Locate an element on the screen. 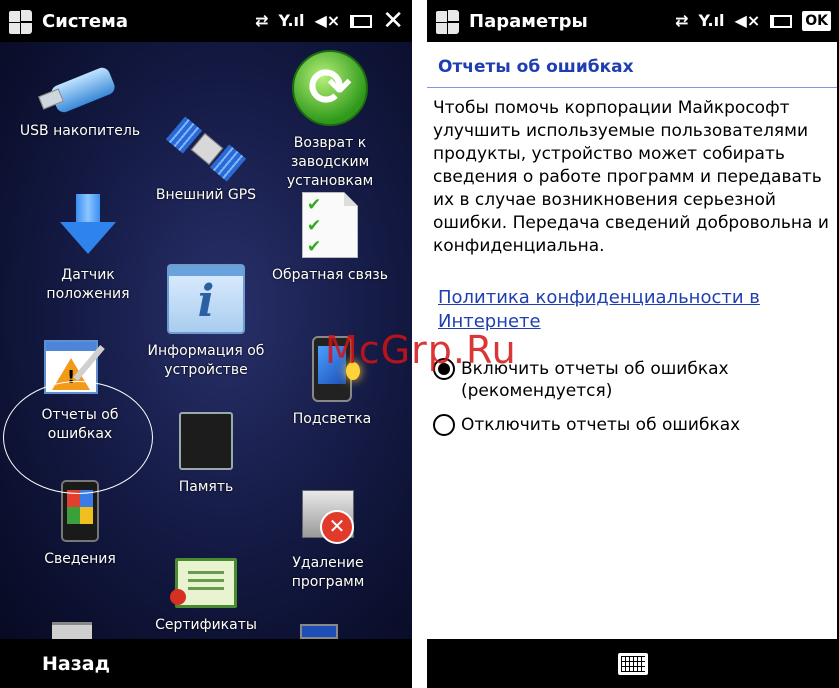  soft-key-bar: Назад is located at coordinates (206, 663).